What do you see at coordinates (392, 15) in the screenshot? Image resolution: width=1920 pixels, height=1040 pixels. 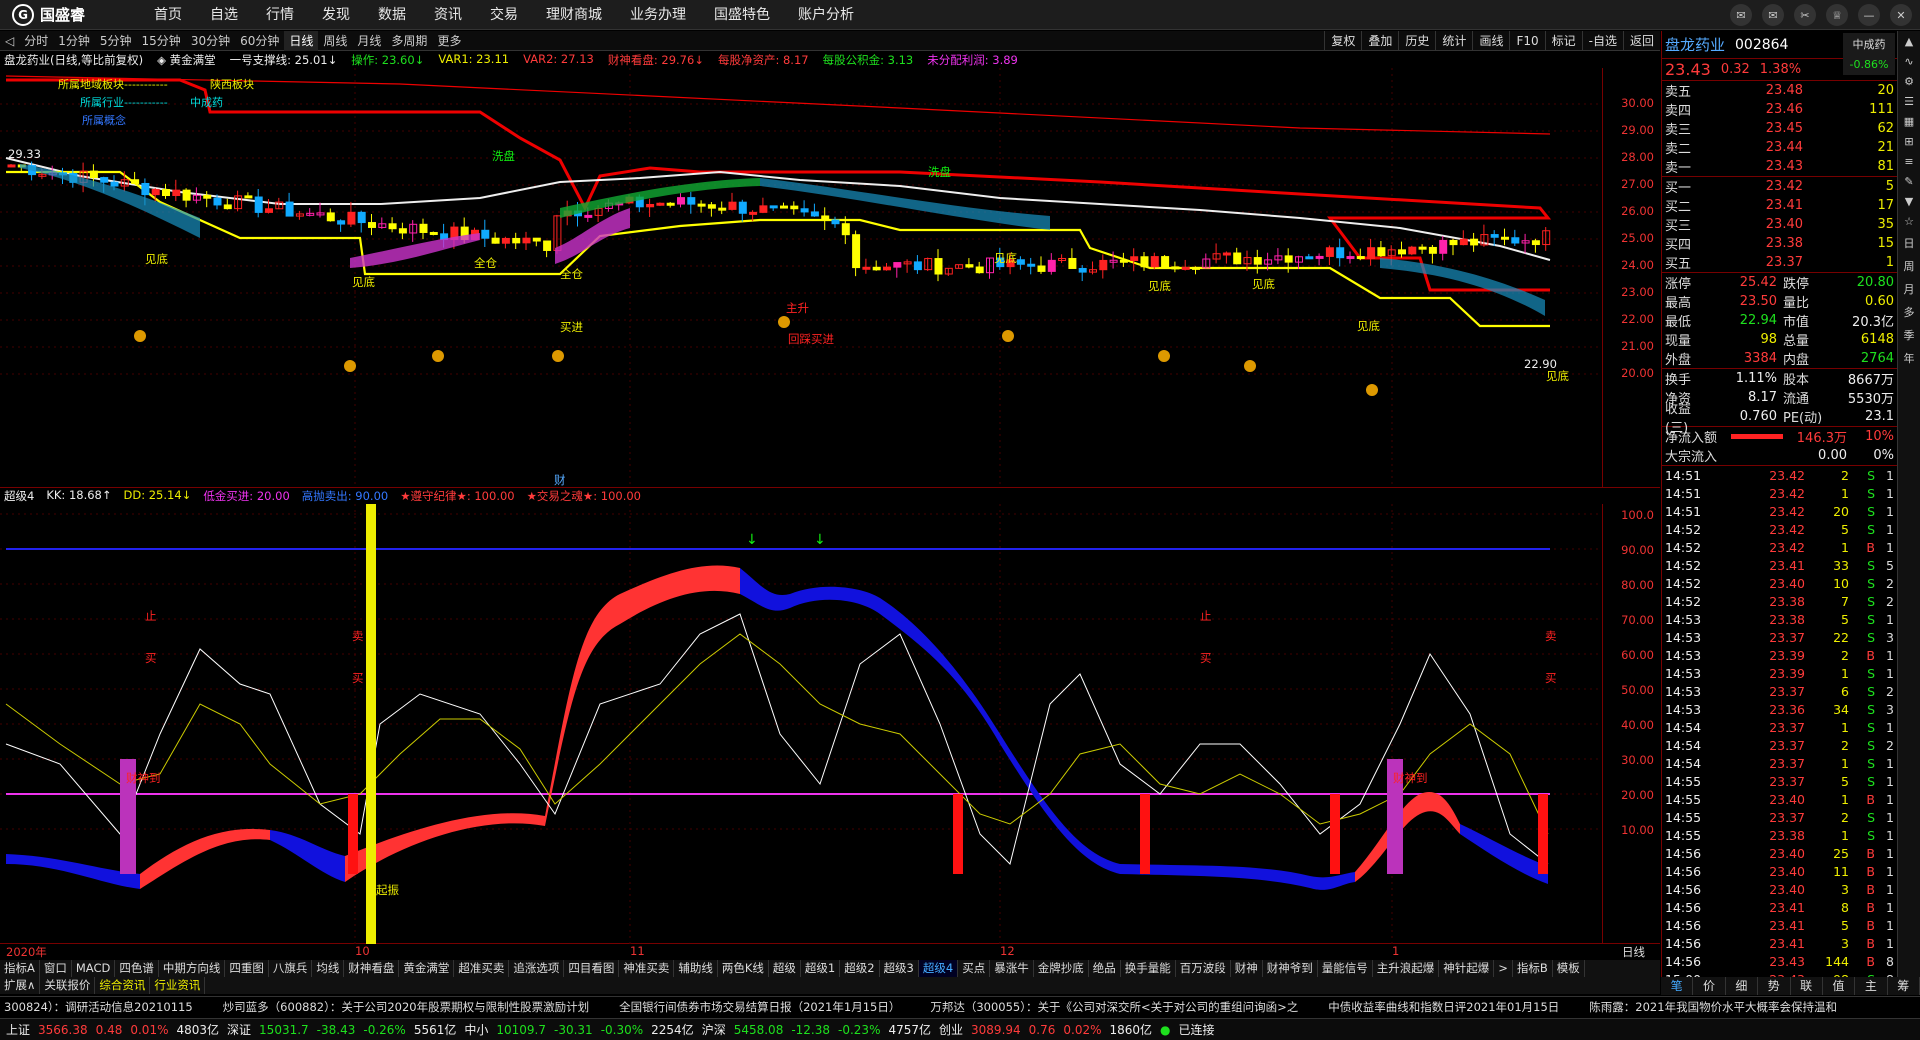 I see `menu-item: 数据` at bounding box center [392, 15].